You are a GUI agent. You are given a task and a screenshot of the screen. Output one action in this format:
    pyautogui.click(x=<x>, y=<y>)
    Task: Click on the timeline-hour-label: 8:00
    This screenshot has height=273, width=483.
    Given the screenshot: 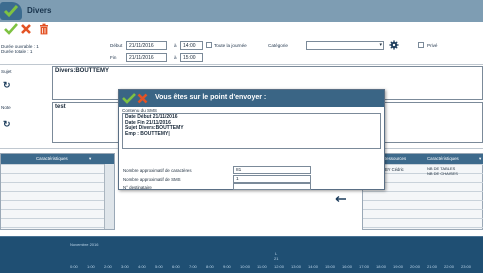 What is the action you would take?
    pyautogui.click(x=210, y=266)
    